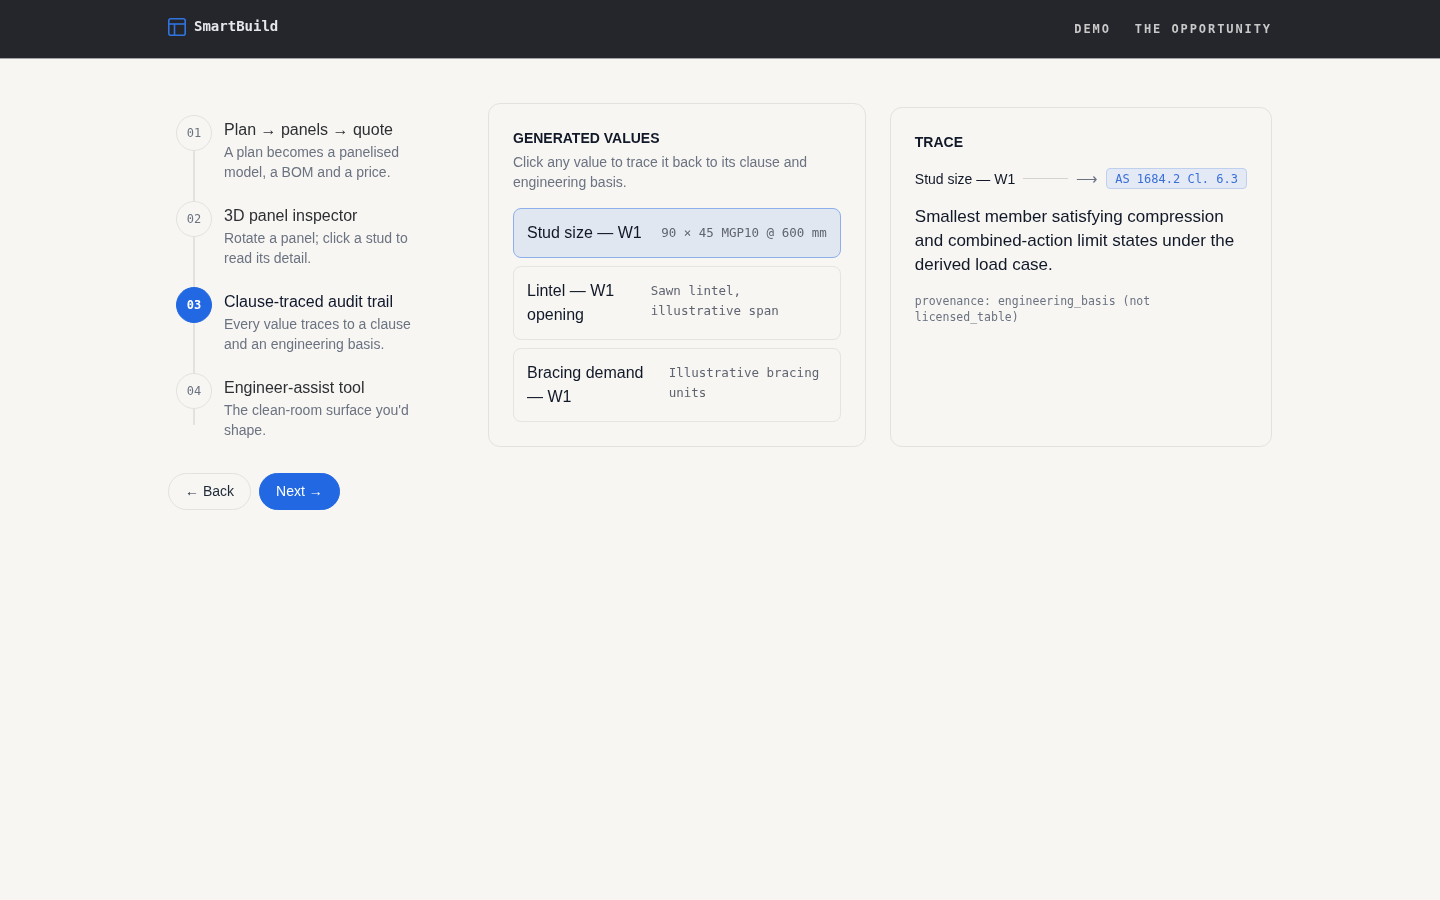  I want to click on section-title: GENERATED VALUES, so click(587, 138).